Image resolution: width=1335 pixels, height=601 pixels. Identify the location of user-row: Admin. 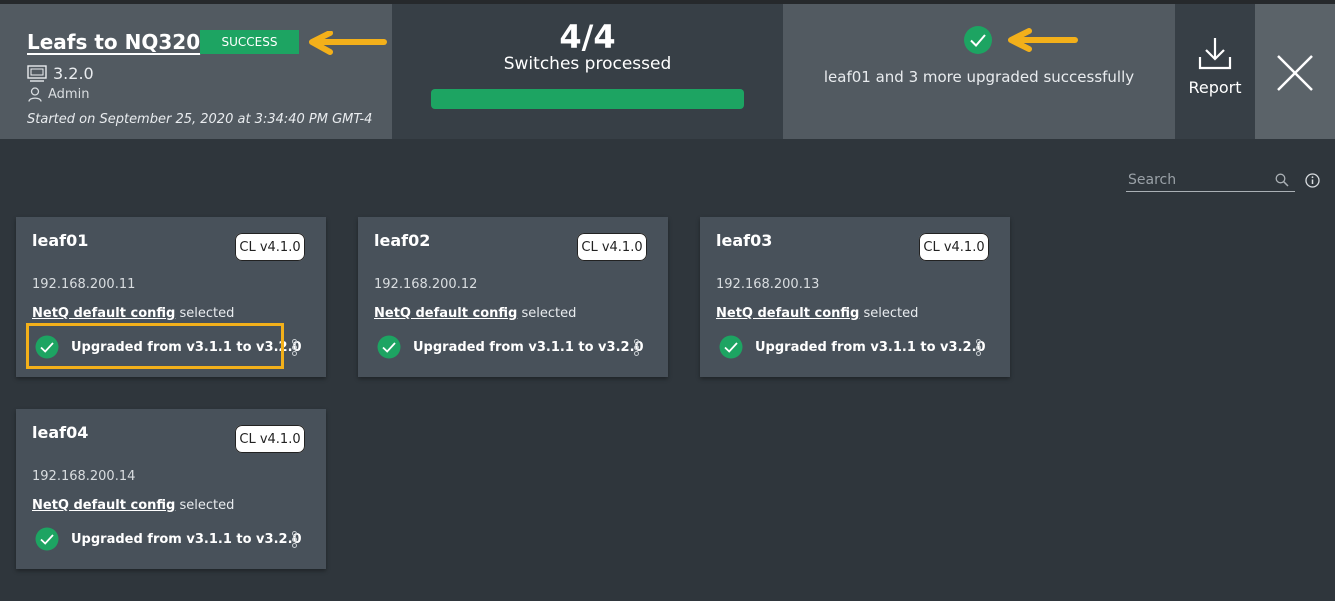
(58, 94).